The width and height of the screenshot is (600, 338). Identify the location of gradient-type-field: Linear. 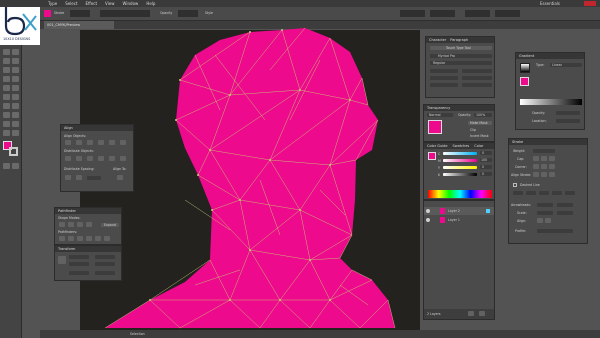
(566, 65).